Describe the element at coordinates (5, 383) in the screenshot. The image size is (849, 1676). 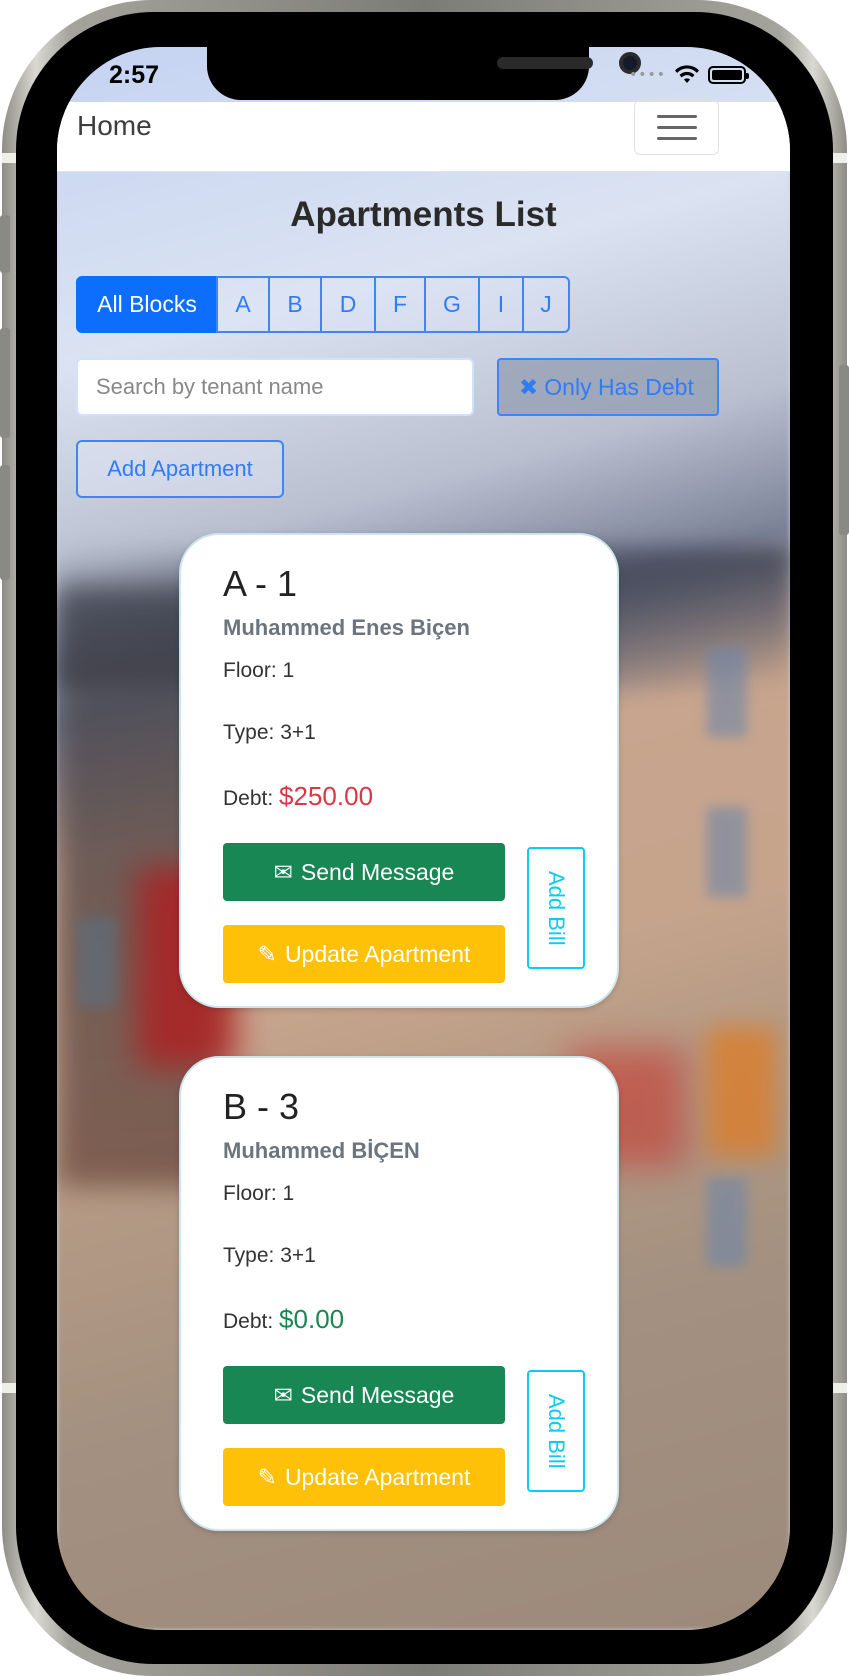
I see `volume-up-button` at that location.